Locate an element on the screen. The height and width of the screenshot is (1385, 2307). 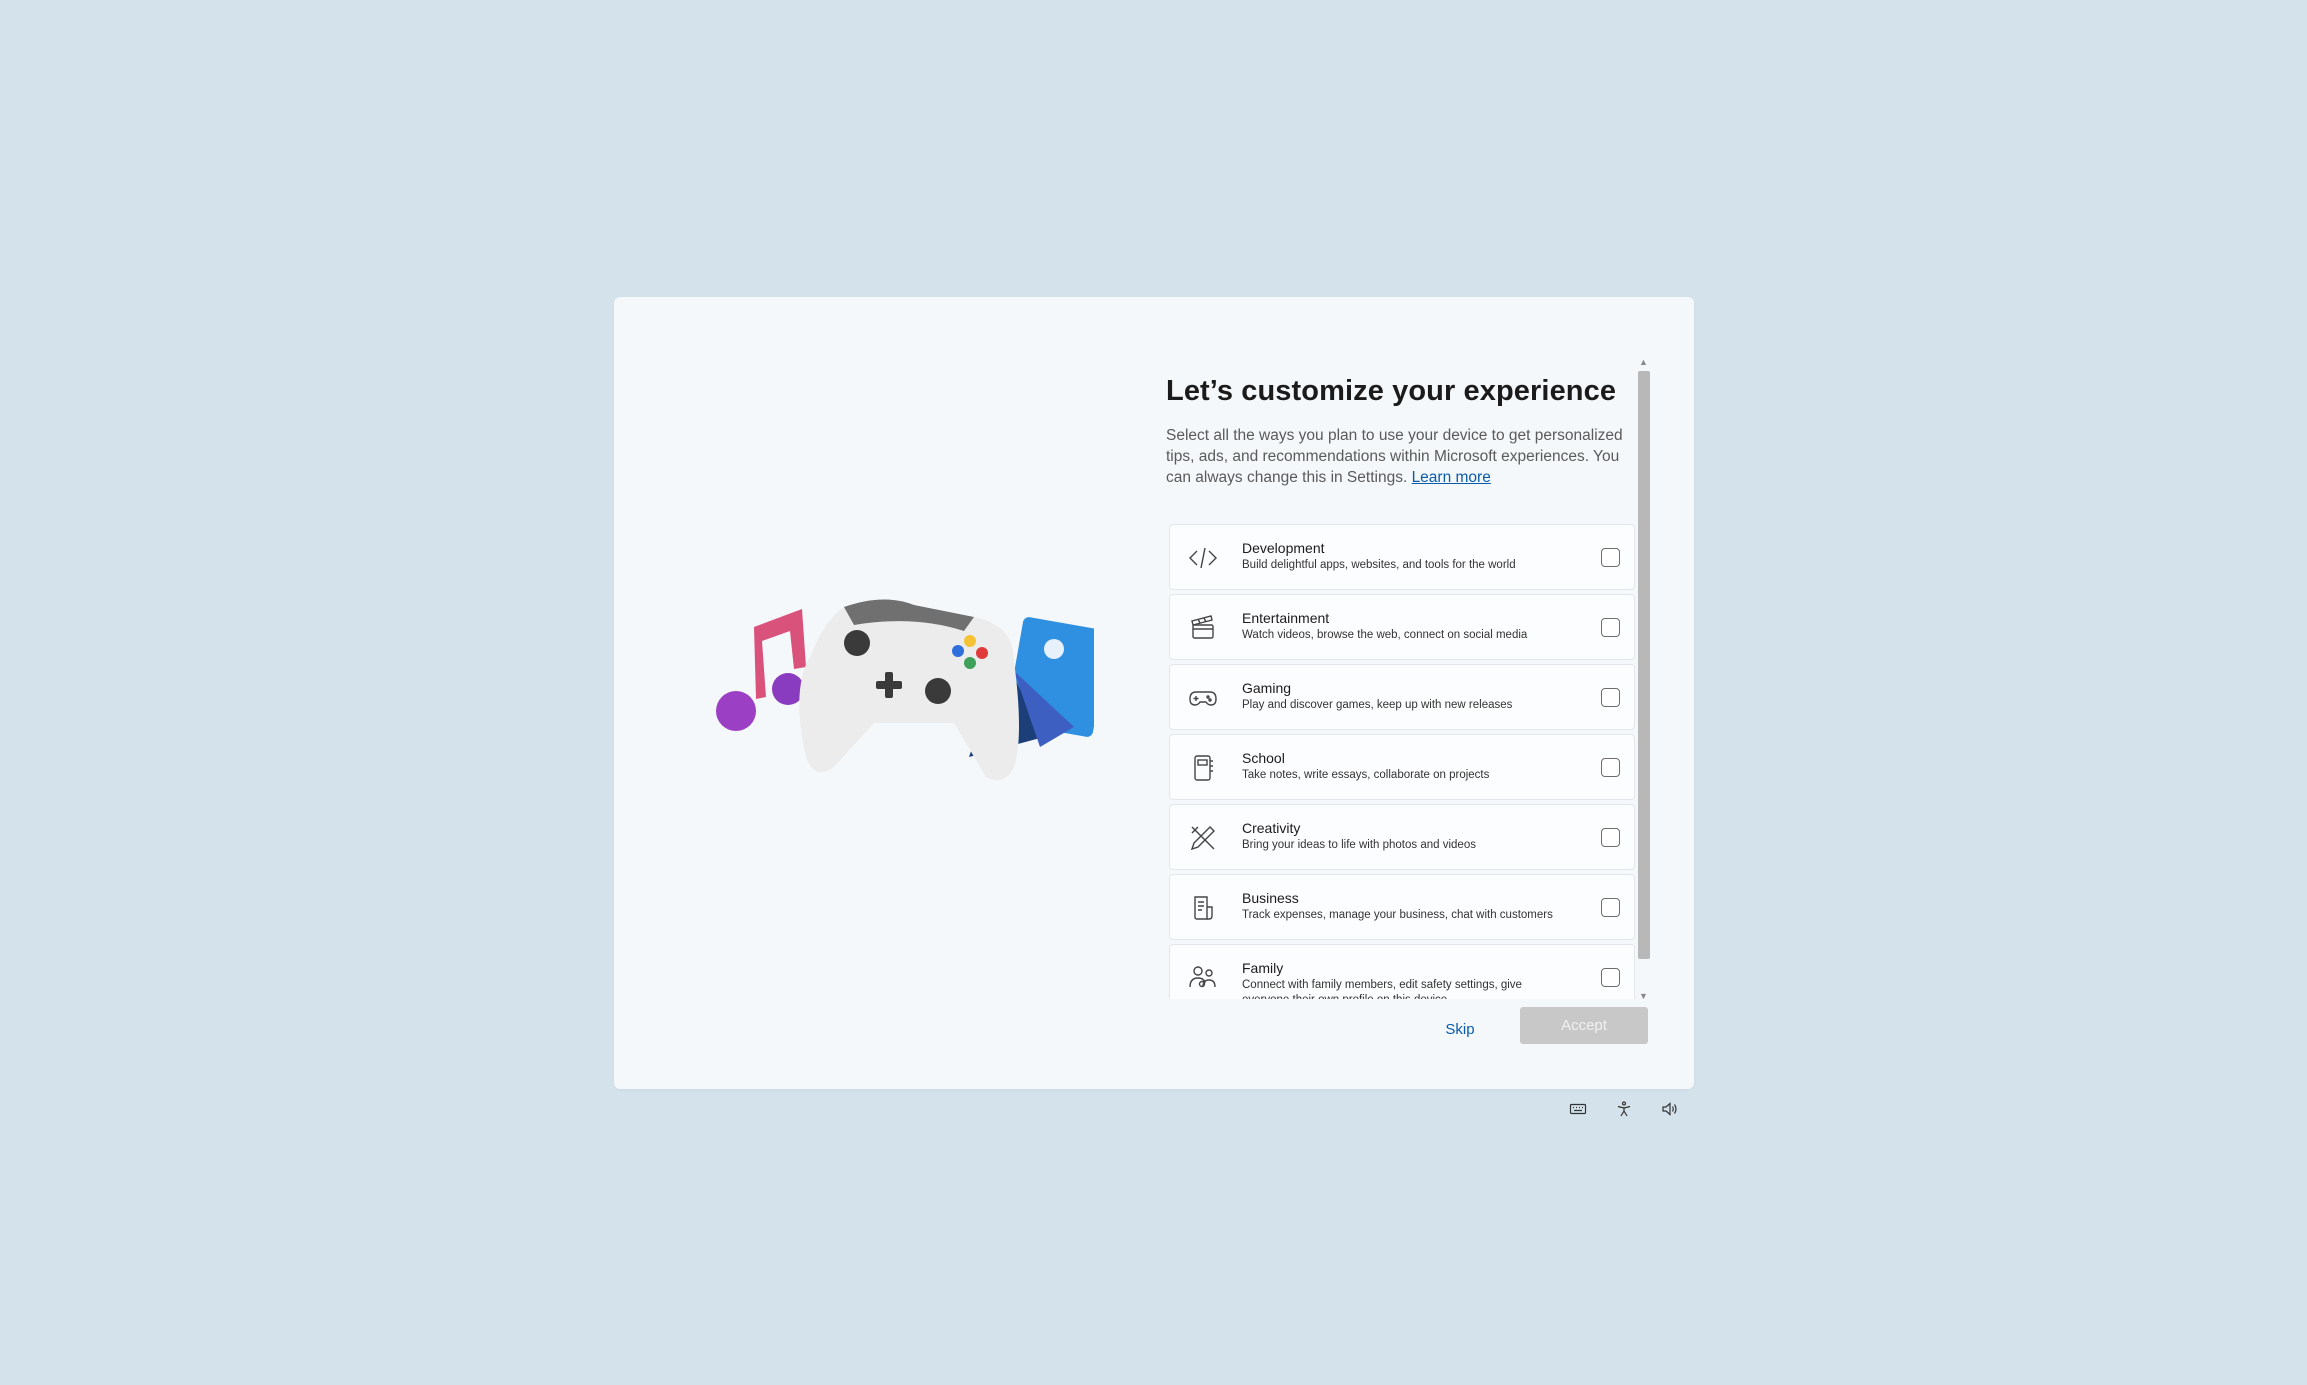
hero-illustration is located at coordinates (905, 690).